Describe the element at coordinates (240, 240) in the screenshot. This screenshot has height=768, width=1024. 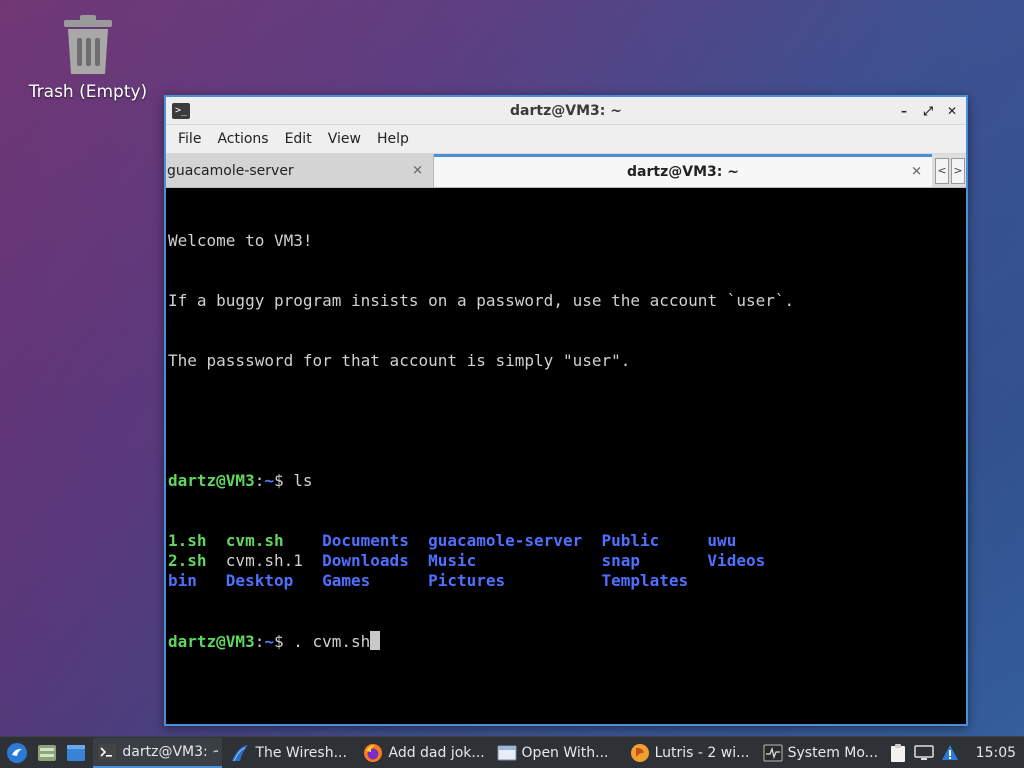
I see `terminal-line: Welcome to VM3!` at that location.